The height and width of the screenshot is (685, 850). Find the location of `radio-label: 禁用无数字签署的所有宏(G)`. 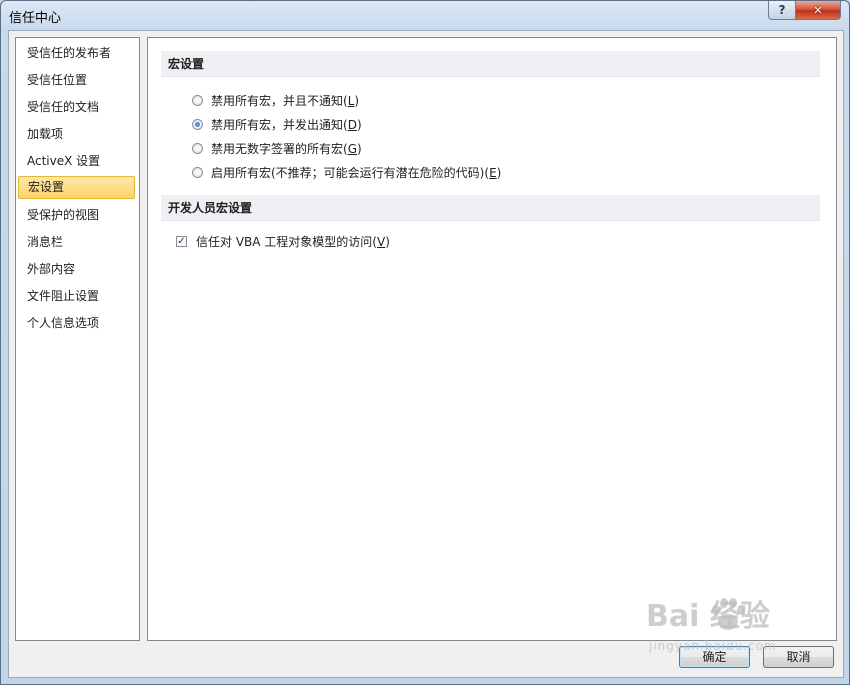

radio-label: 禁用无数字签署的所有宏(G) is located at coordinates (286, 148).